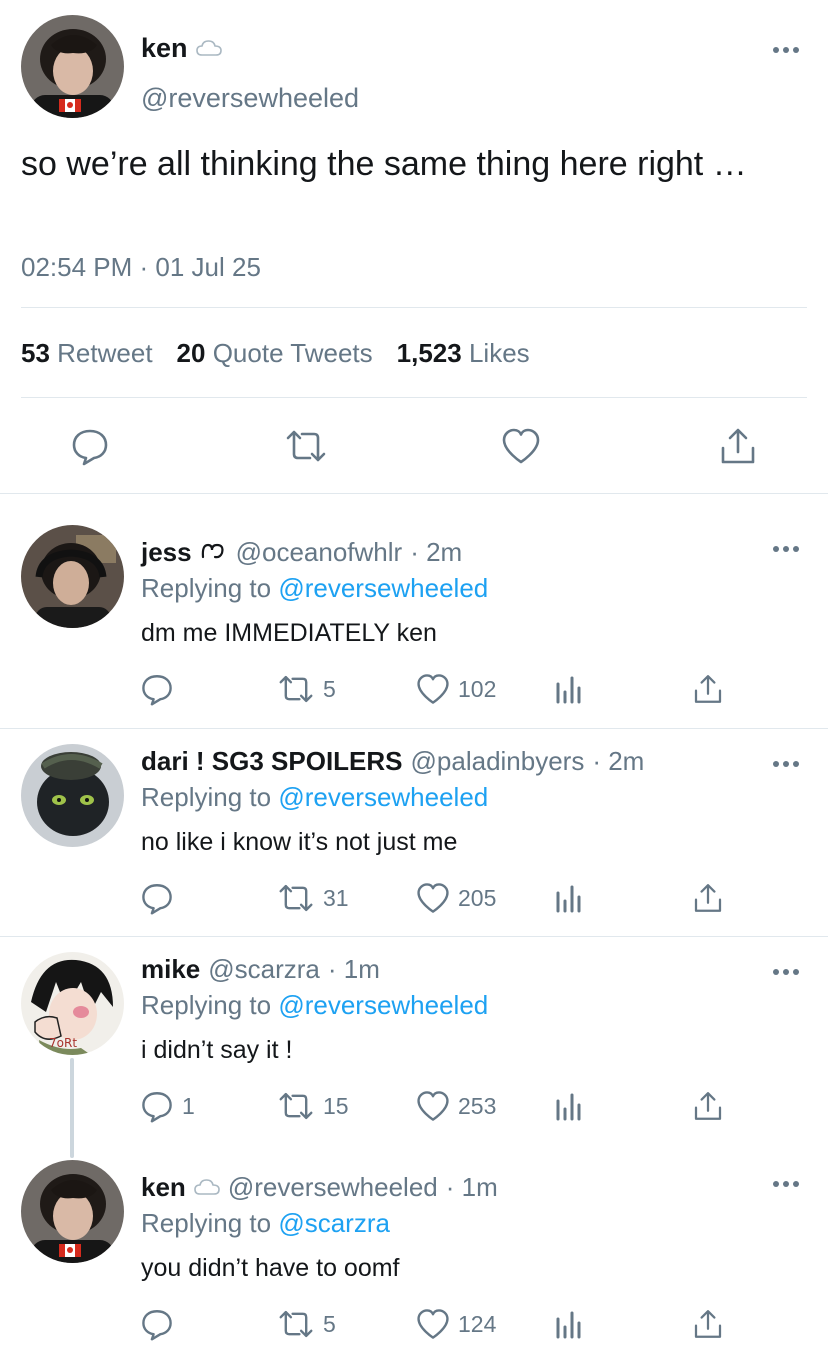 The image size is (828, 1357). I want to click on reply-author-handle: @reversewheeled, so click(333, 1187).